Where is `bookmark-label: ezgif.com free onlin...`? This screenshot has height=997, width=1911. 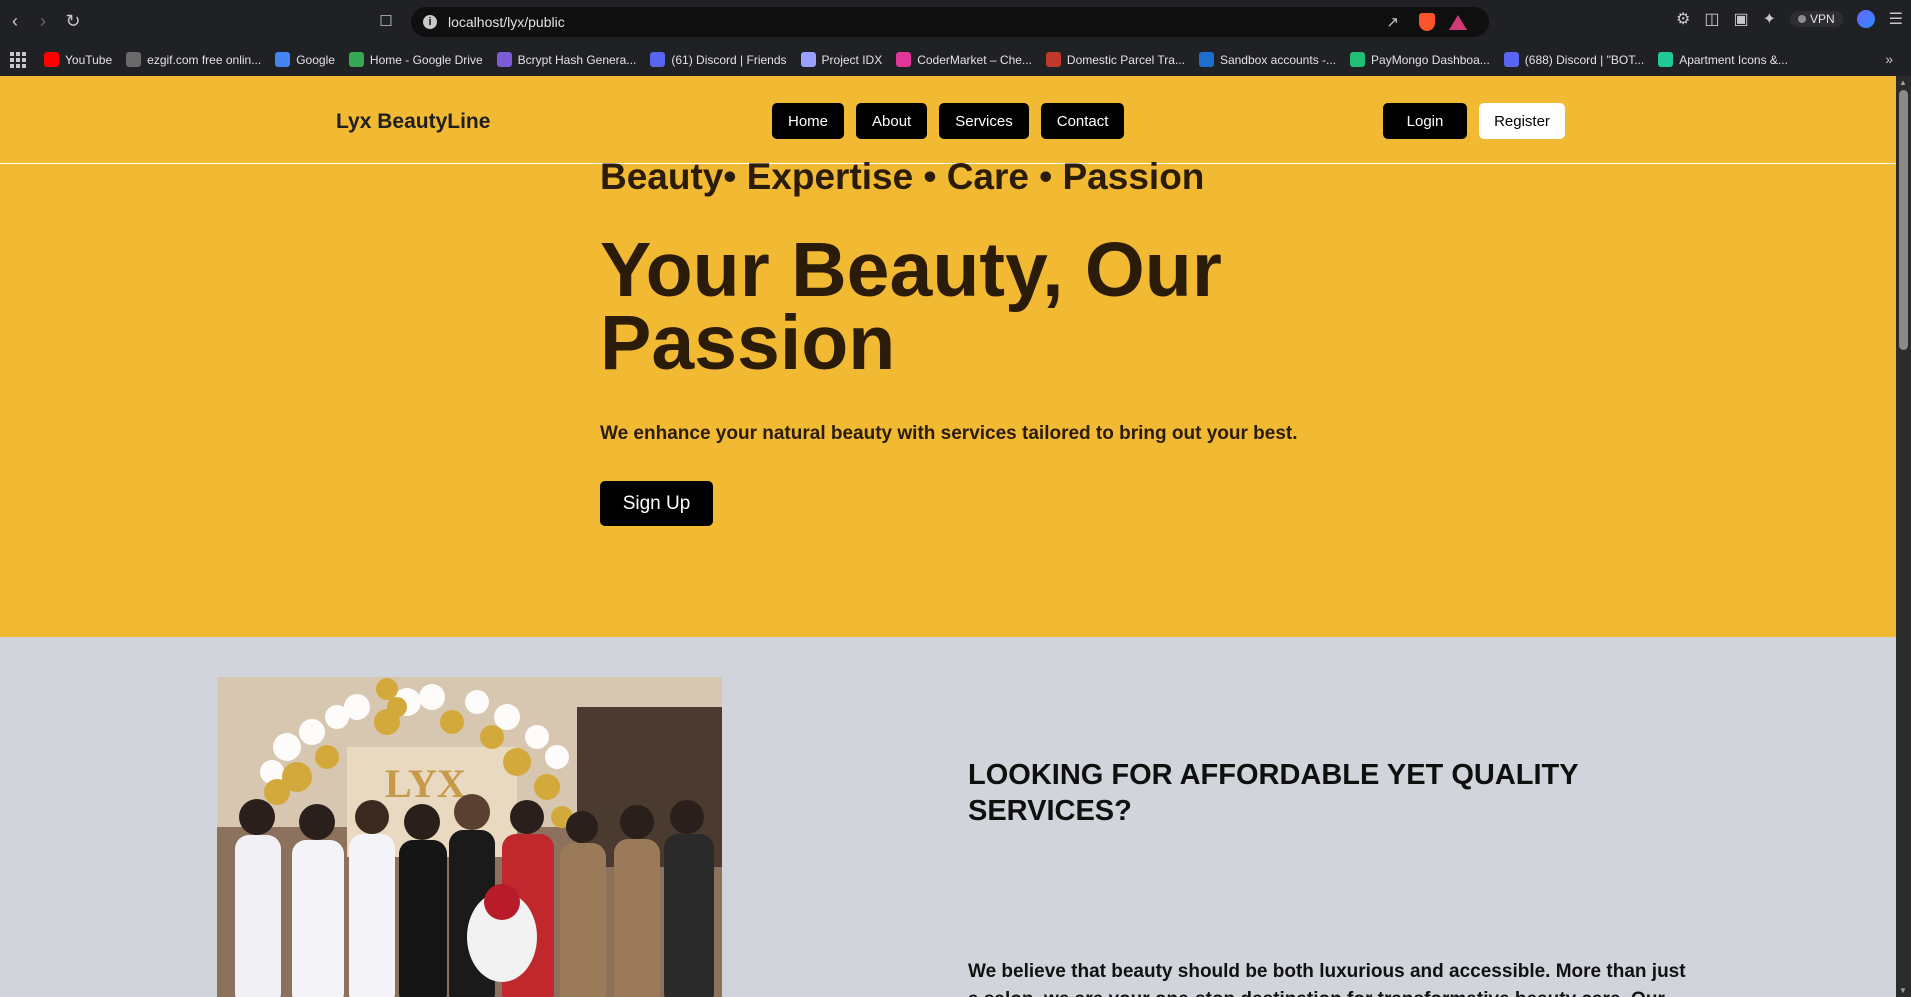 bookmark-label: ezgif.com free onlin... is located at coordinates (204, 59).